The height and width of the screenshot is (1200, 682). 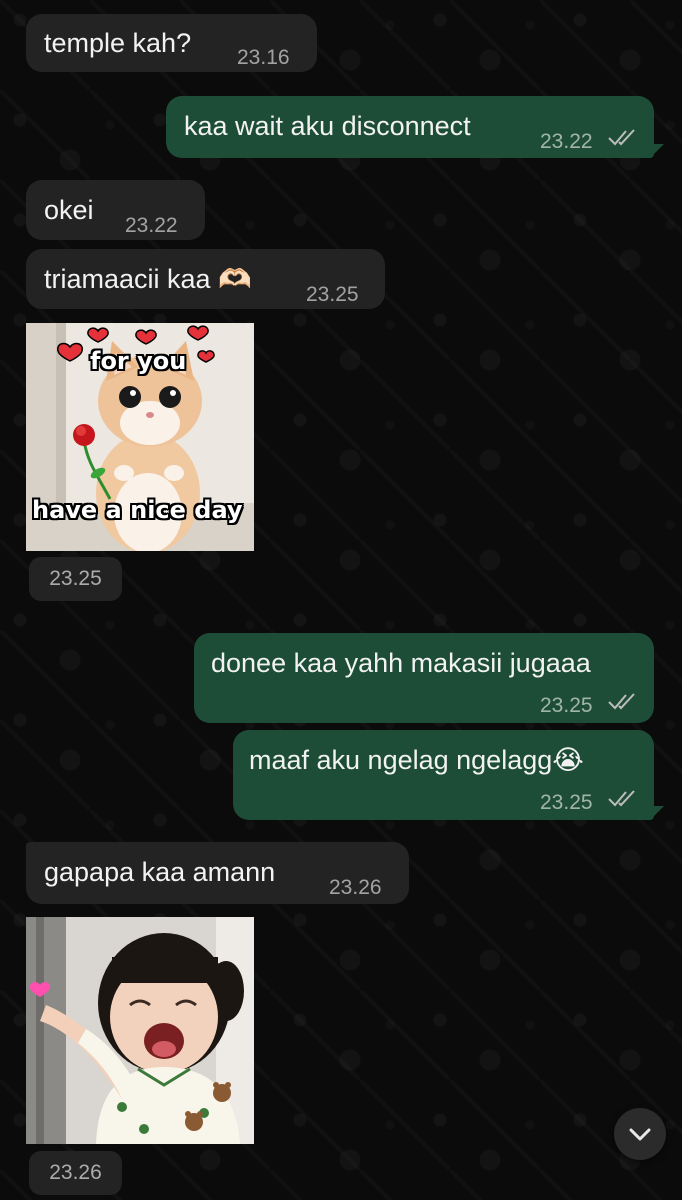 What do you see at coordinates (263, 57) in the screenshot?
I see `message-time: 23.16` at bounding box center [263, 57].